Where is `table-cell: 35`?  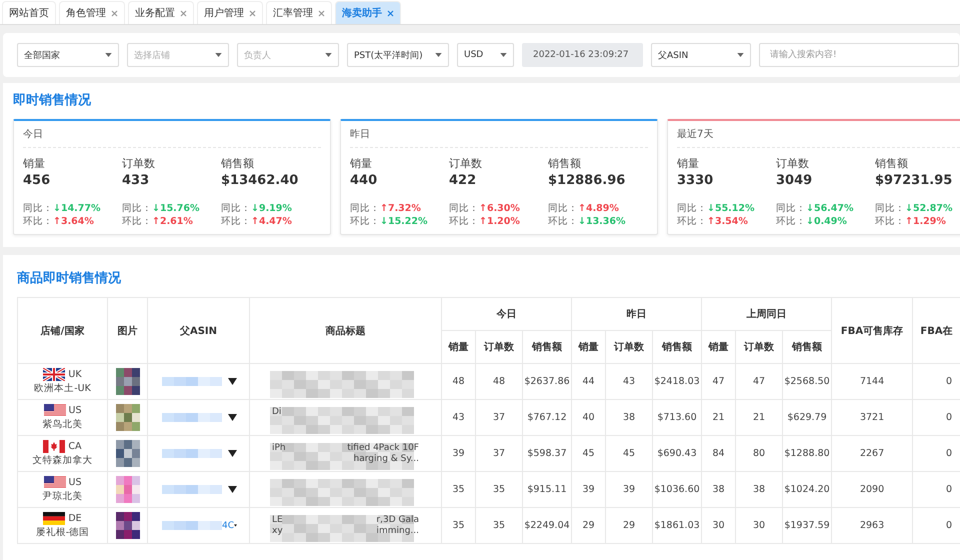
table-cell: 35 is located at coordinates (499, 490).